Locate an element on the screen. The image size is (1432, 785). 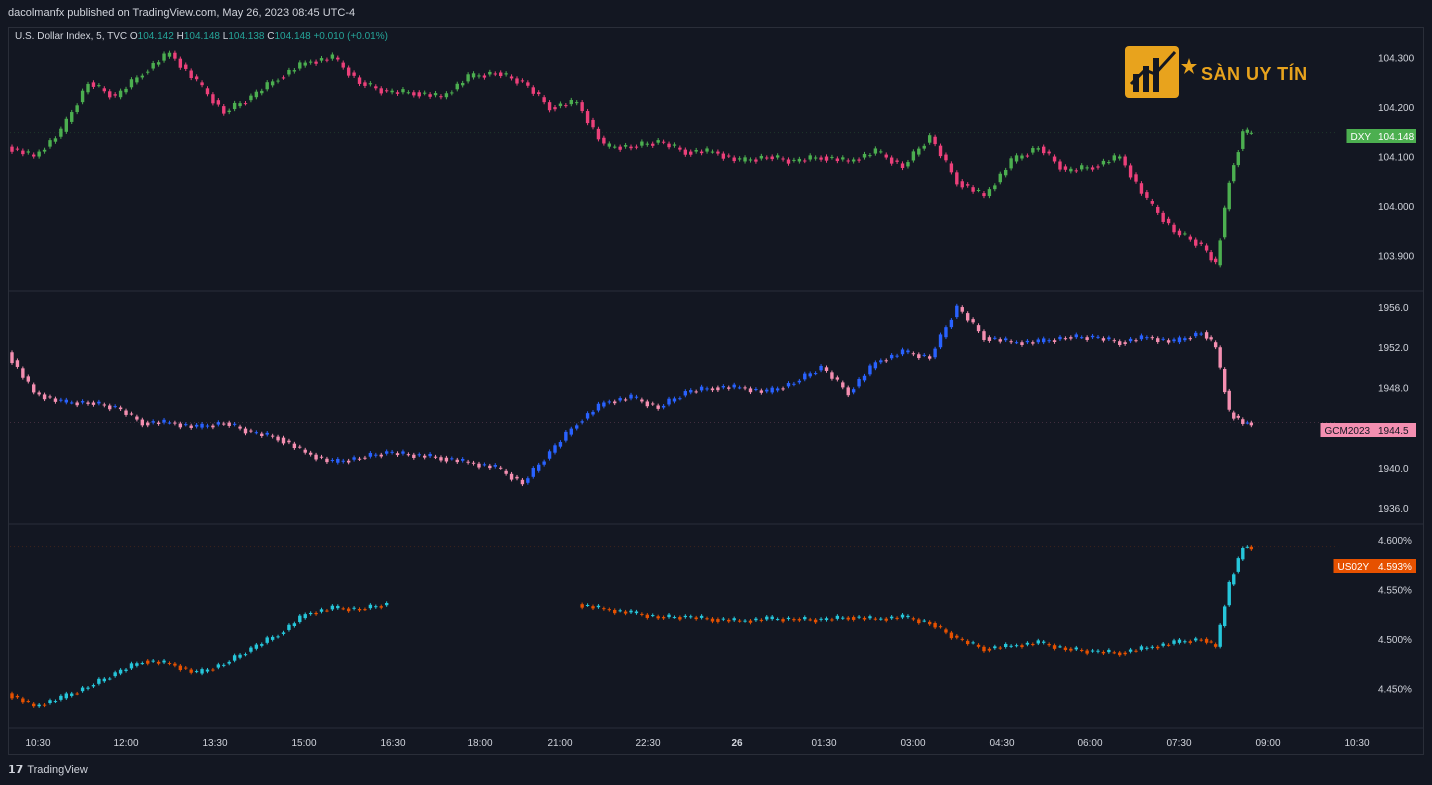
y-tick-label: 4.500% is located at coordinates (1395, 640).